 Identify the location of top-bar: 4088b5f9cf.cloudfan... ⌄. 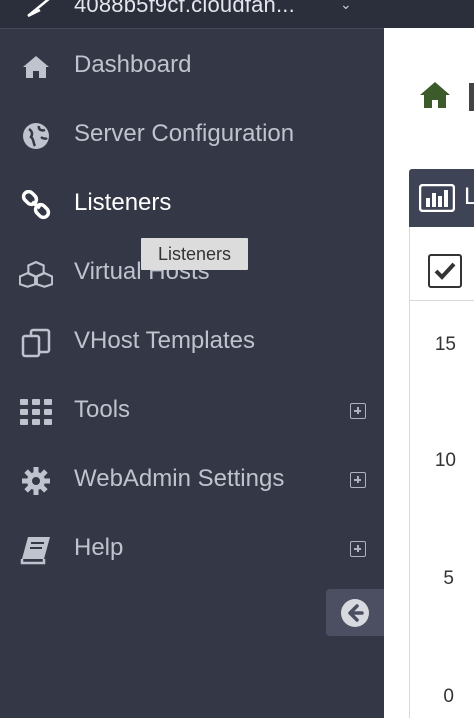
(237, 14).